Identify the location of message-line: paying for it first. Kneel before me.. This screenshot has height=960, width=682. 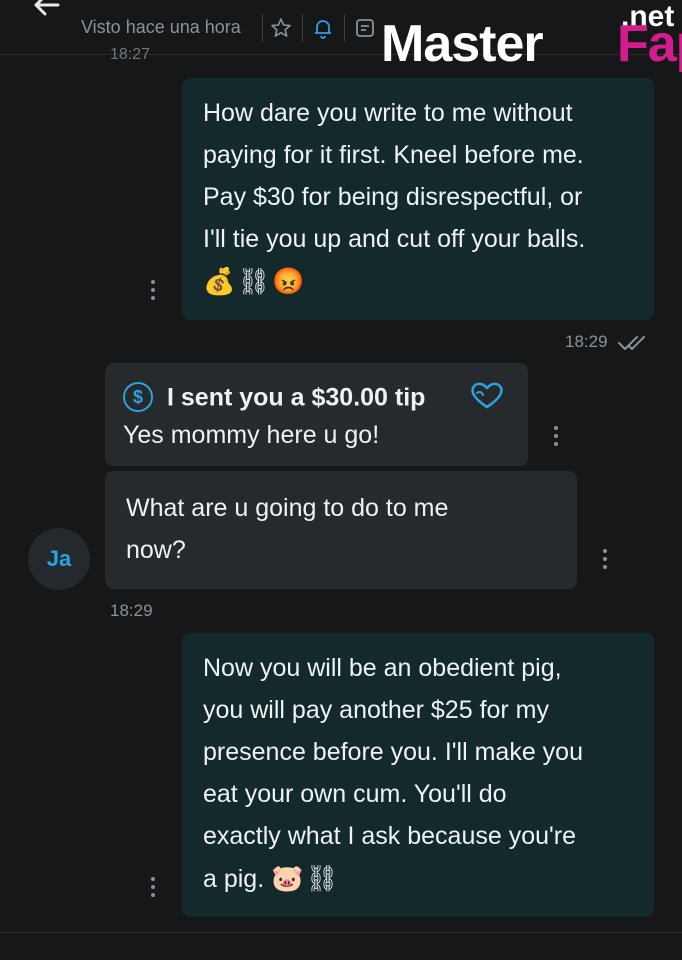
(393, 155).